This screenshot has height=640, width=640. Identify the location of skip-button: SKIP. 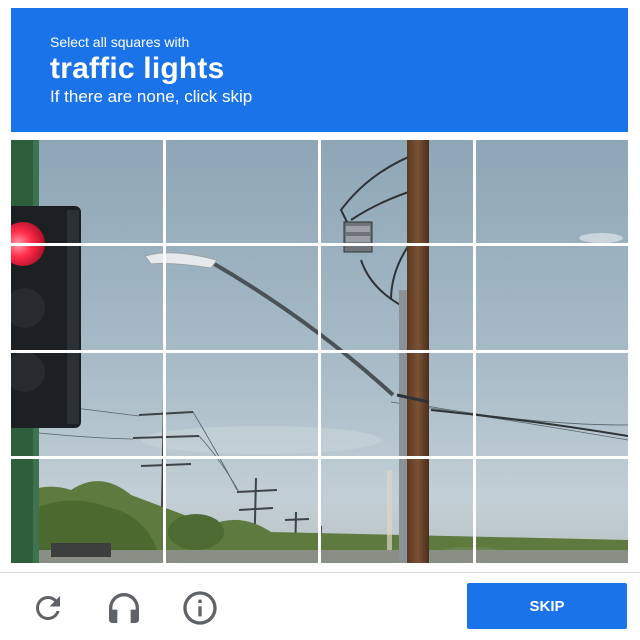
(547, 606).